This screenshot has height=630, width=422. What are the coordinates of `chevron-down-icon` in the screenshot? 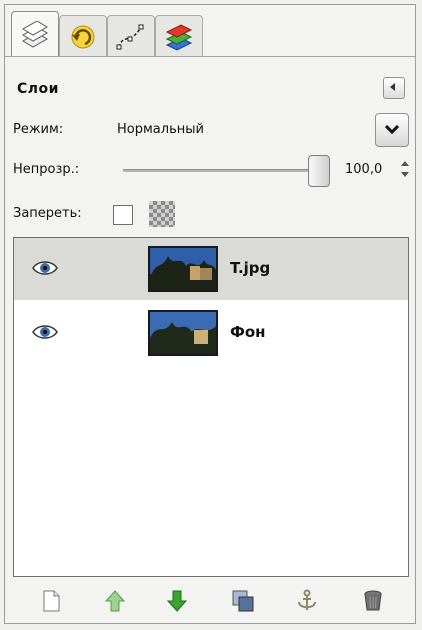 It's located at (392, 130).